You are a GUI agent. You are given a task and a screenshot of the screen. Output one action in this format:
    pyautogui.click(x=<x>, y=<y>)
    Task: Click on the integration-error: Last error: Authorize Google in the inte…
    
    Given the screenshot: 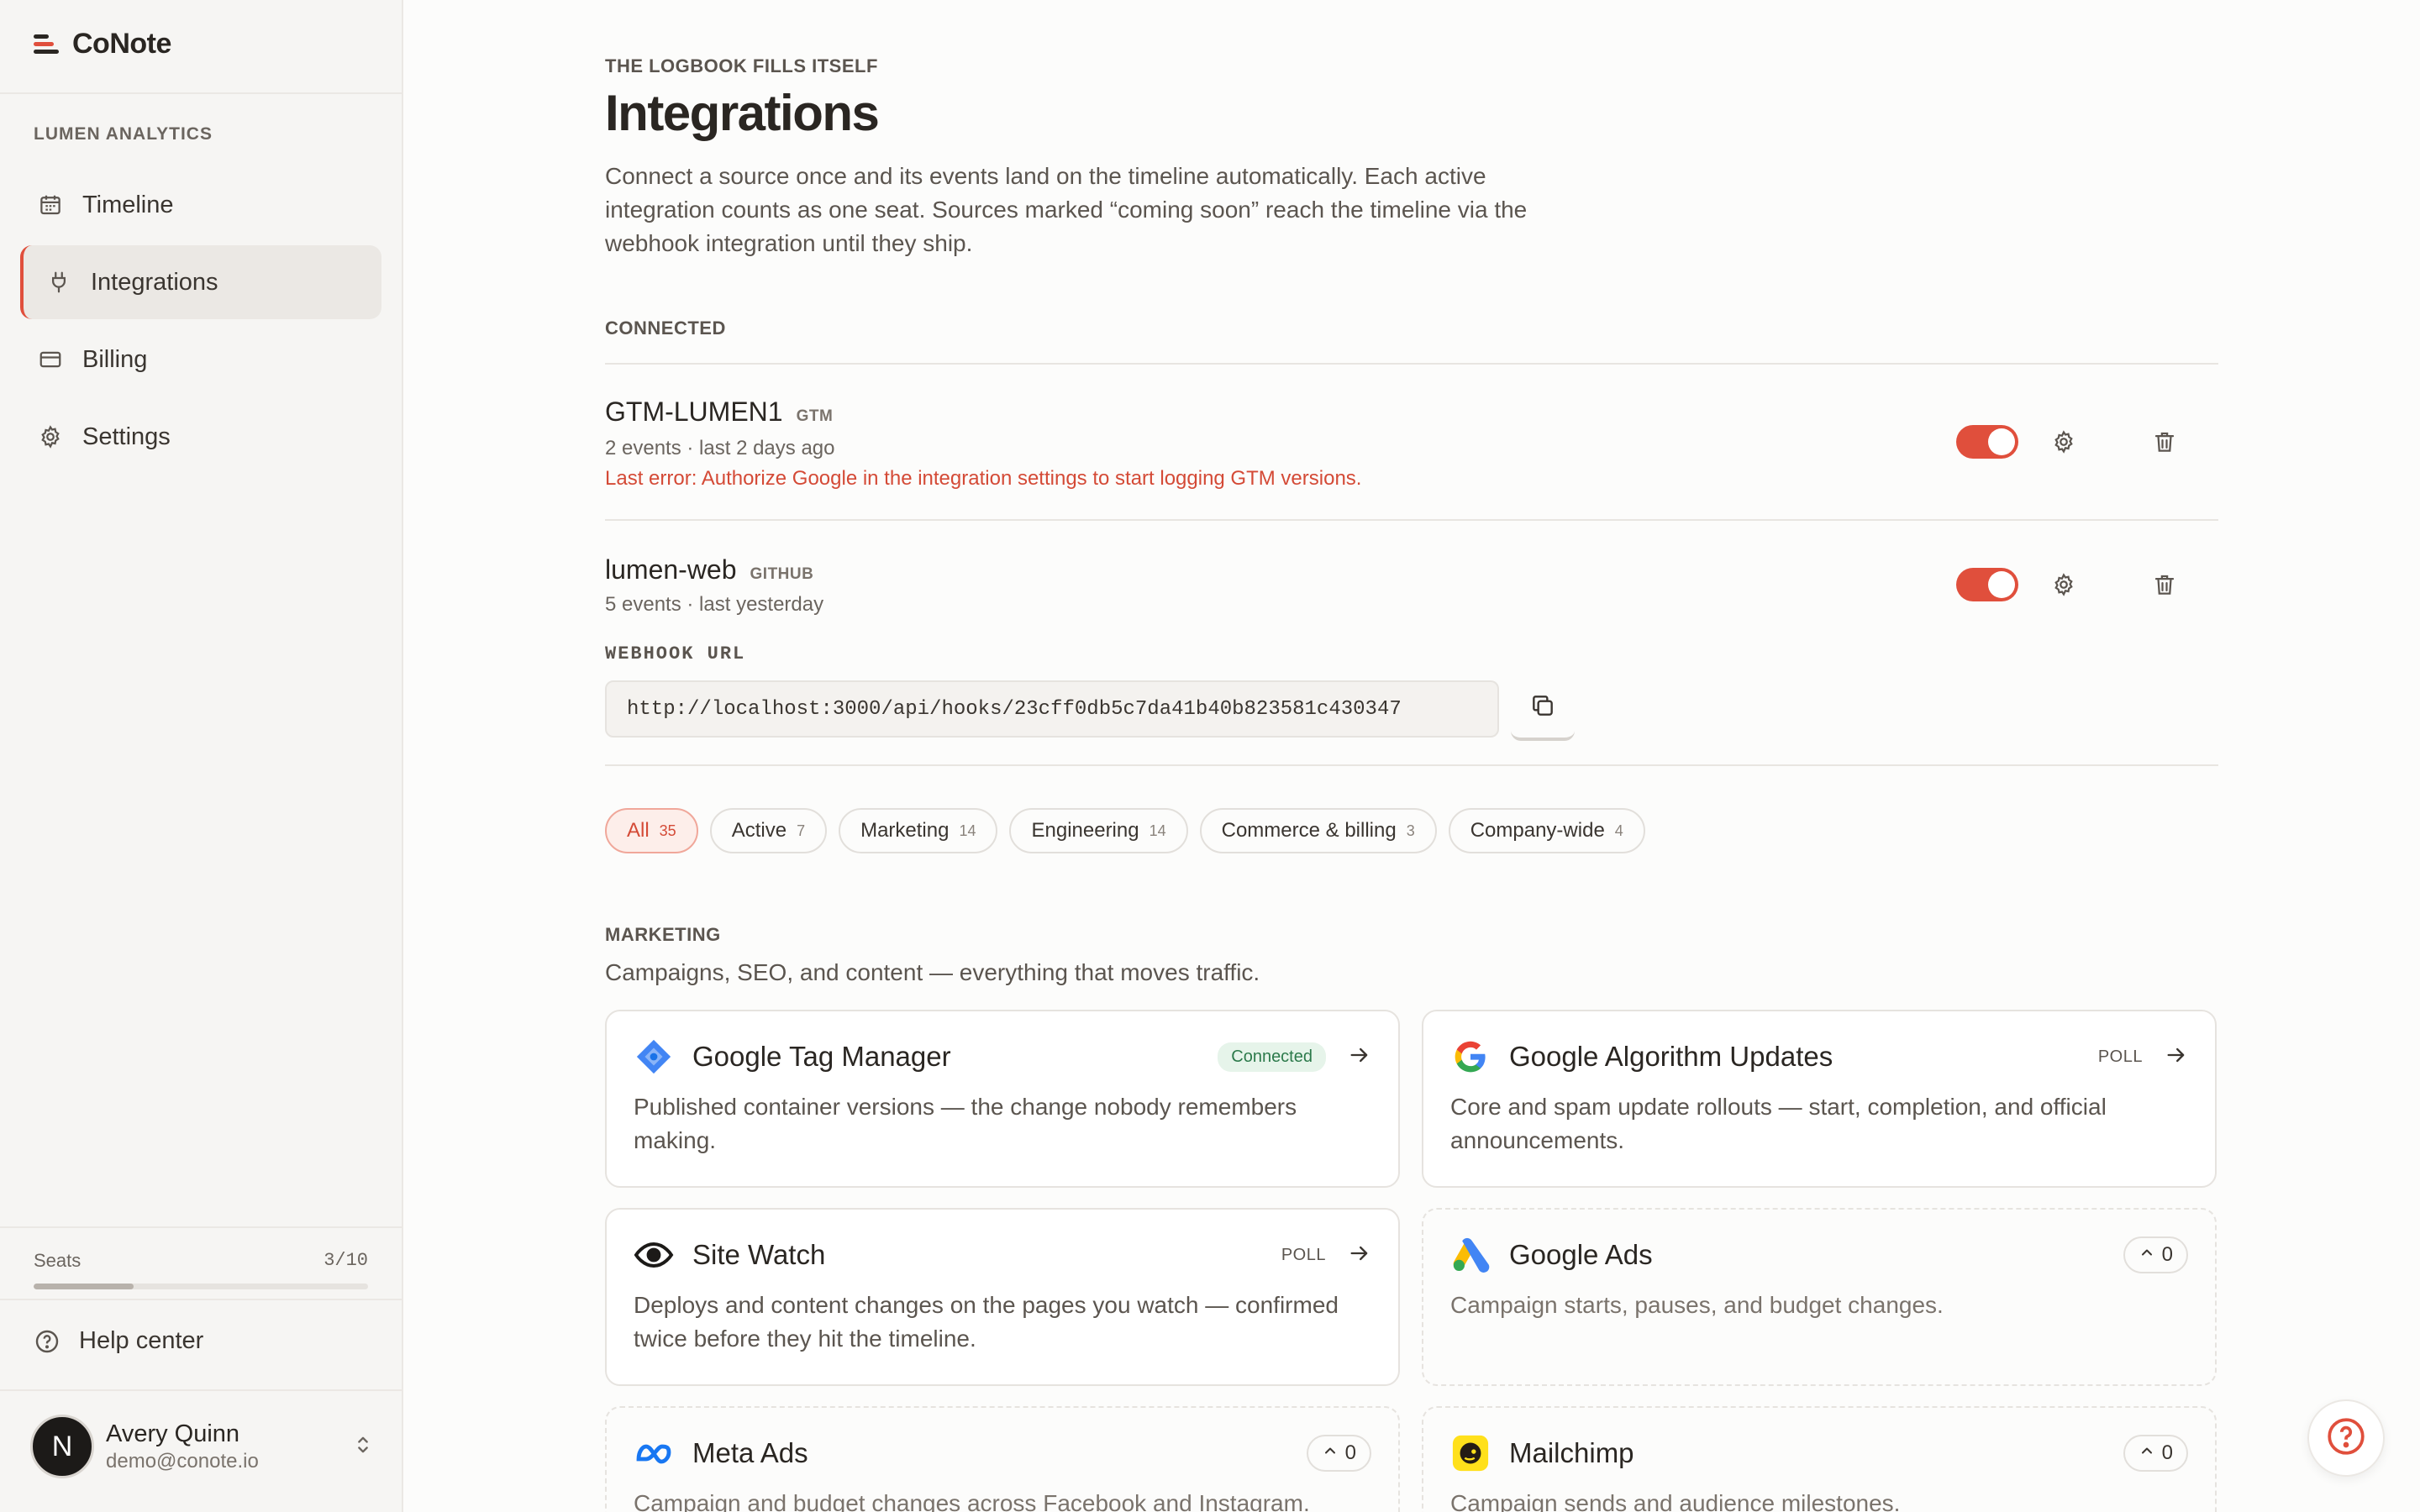 What is the action you would take?
    pyautogui.click(x=984, y=478)
    